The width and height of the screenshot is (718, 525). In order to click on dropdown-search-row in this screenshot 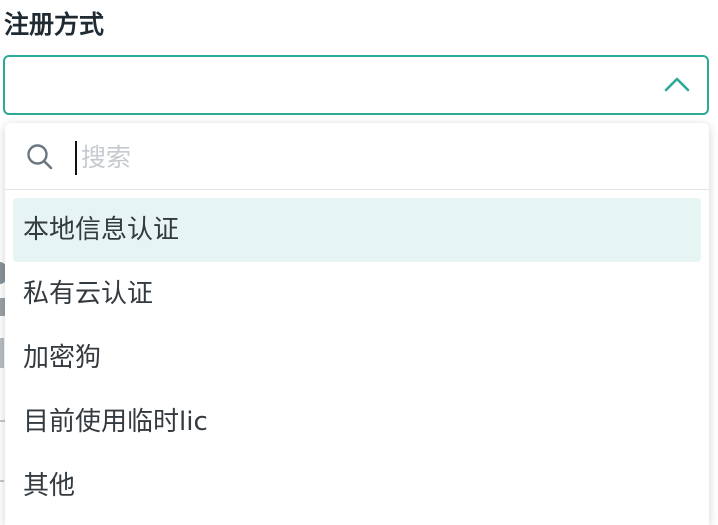, I will do `click(357, 156)`.